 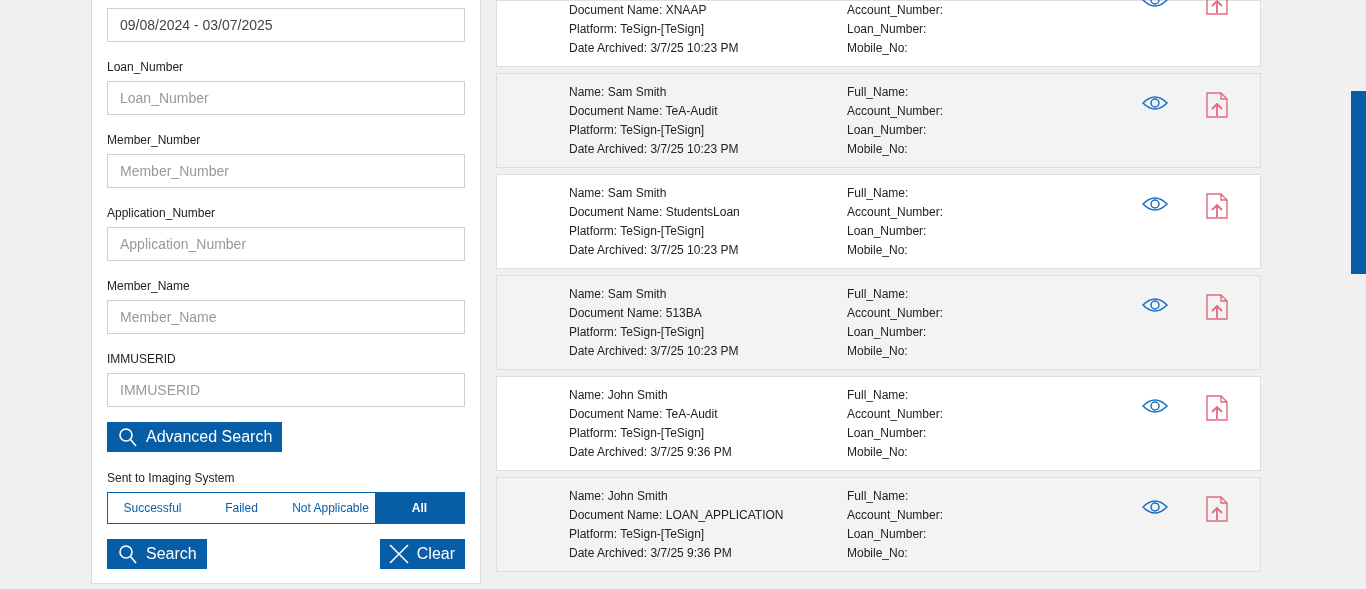 What do you see at coordinates (638, 10) in the screenshot?
I see `result-detail: Document Name: XNAAP` at bounding box center [638, 10].